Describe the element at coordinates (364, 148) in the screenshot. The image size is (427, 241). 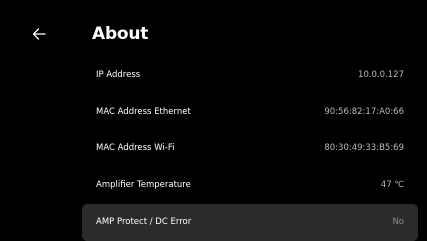
I see `info-value: 80:30:49:33:B5:69` at that location.